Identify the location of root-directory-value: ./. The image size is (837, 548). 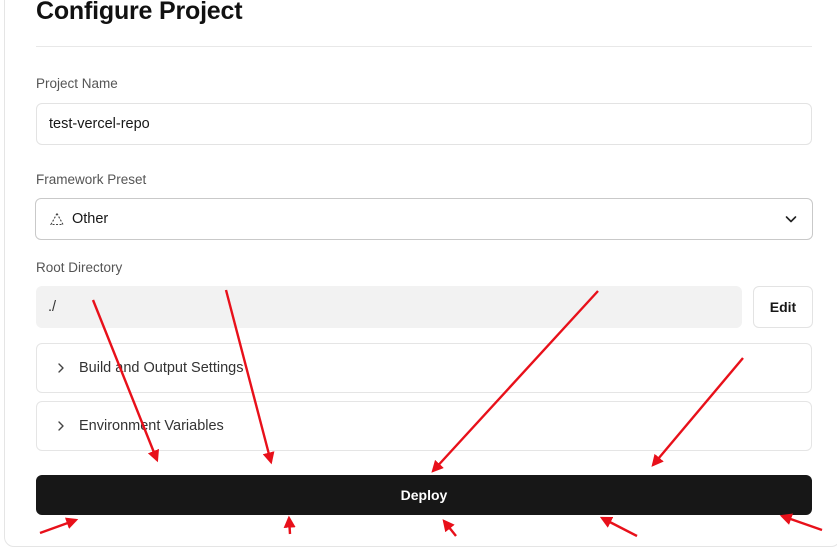
(52, 307).